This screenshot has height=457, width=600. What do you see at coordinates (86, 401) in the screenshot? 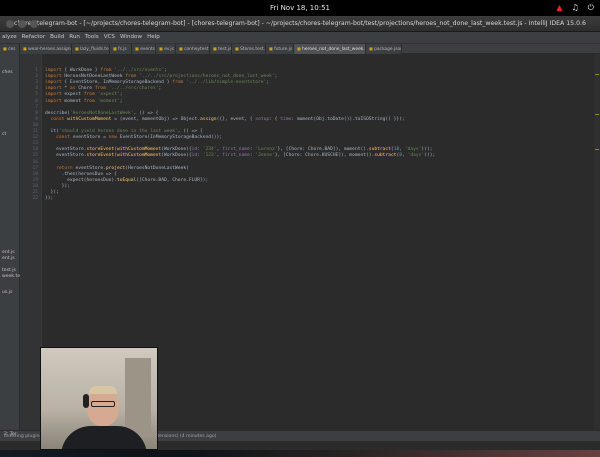
I see `headset-icon` at bounding box center [86, 401].